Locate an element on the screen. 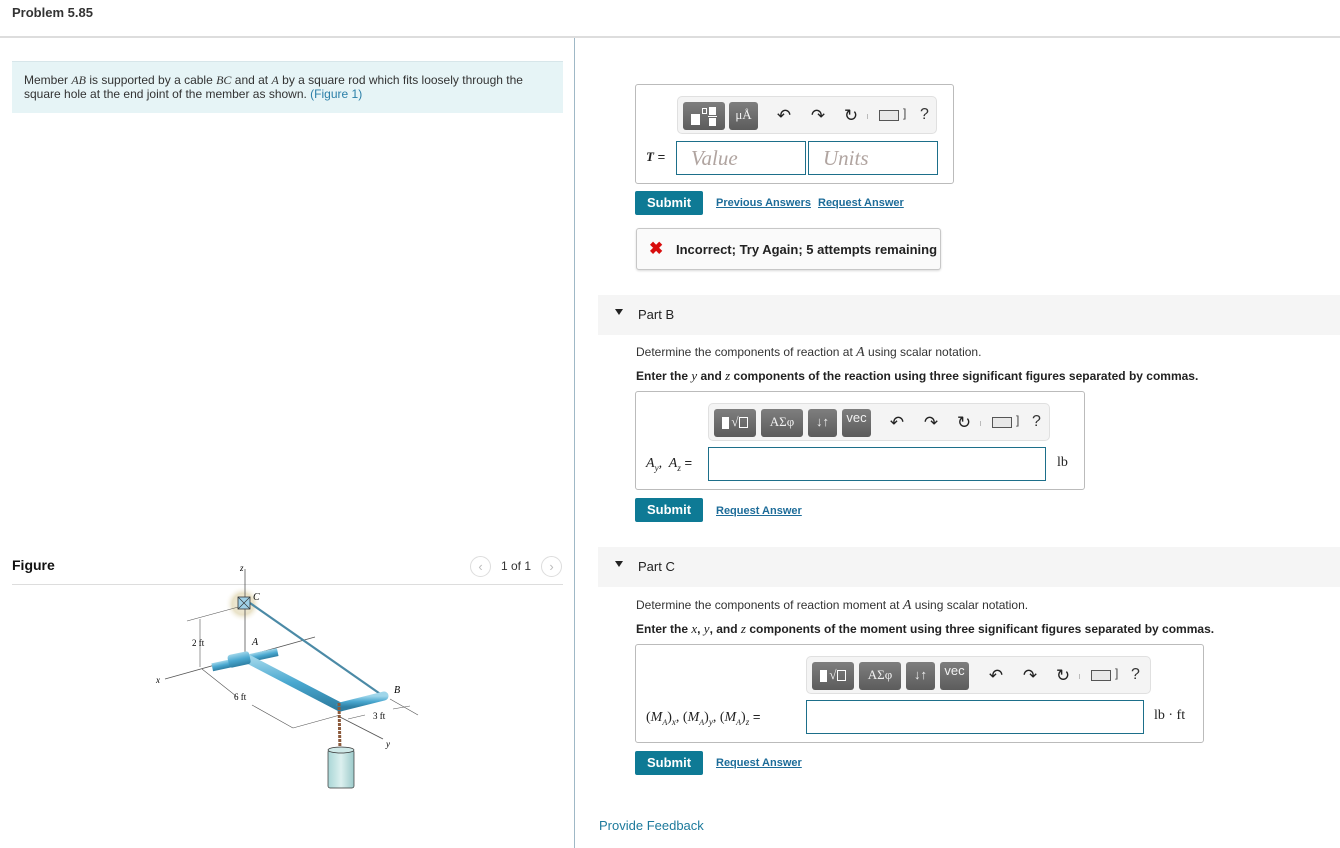 The image size is (1340, 848). problem-title: Problem 5.85 is located at coordinates (52, 12).